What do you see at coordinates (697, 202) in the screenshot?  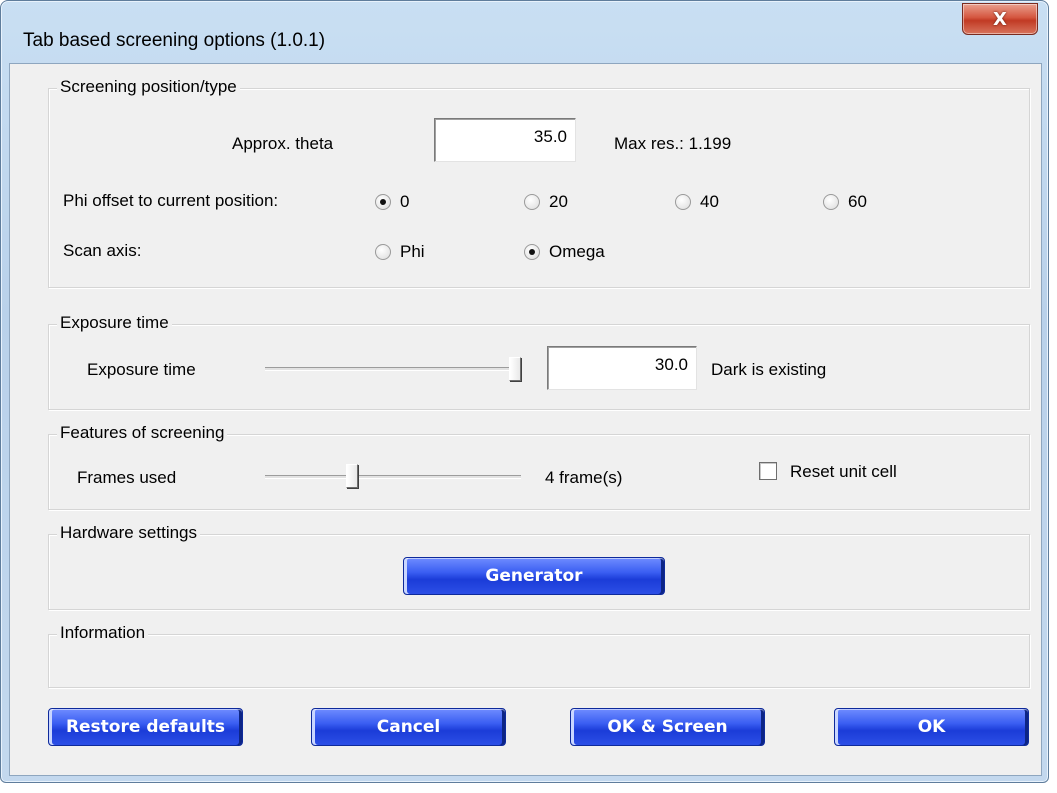 I see `phi-radio-40: 40` at bounding box center [697, 202].